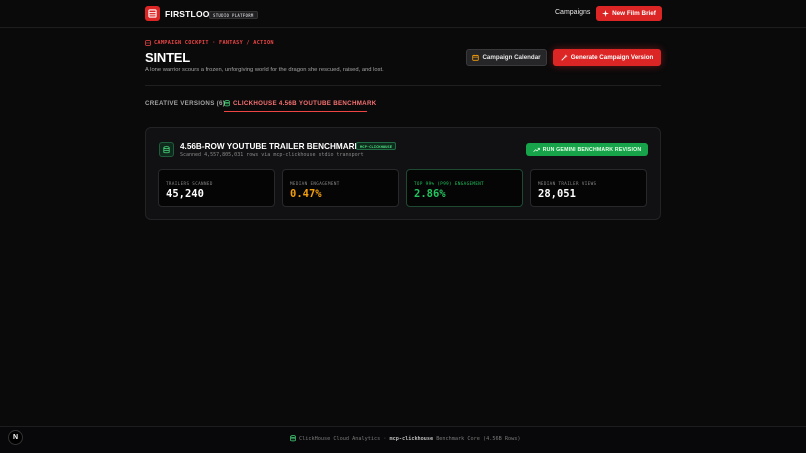 The image size is (806, 453). What do you see at coordinates (612, 57) in the screenshot?
I see `generate-campaign-version-label: Generate Campaign Version` at bounding box center [612, 57].